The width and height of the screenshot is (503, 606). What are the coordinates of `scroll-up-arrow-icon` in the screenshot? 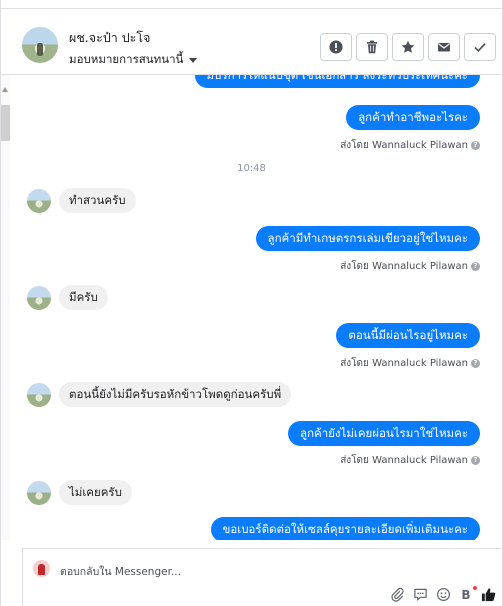 It's located at (5, 89).